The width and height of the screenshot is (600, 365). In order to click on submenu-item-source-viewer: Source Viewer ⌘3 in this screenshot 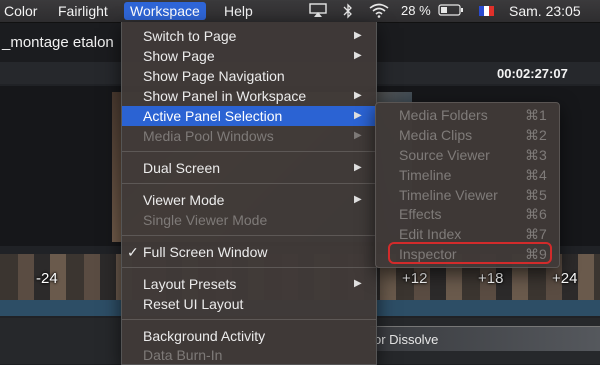, I will do `click(467, 155)`.